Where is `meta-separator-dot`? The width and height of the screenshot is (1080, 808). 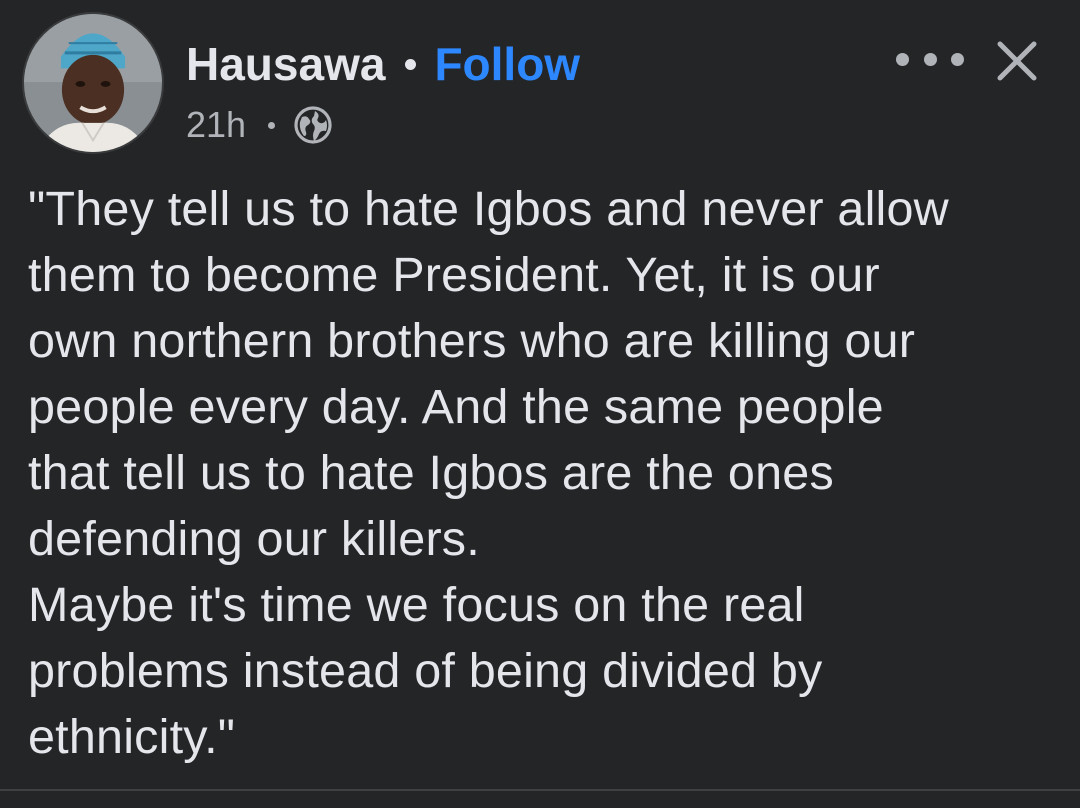
meta-separator-dot is located at coordinates (272, 125).